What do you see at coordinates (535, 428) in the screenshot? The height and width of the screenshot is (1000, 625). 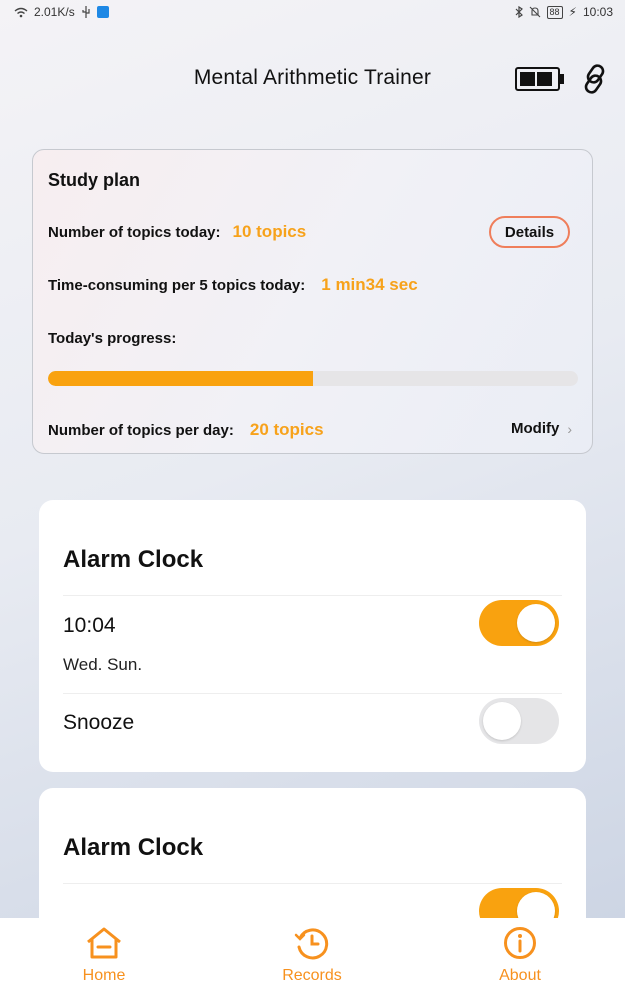 I see `modify-label: Modify` at bounding box center [535, 428].